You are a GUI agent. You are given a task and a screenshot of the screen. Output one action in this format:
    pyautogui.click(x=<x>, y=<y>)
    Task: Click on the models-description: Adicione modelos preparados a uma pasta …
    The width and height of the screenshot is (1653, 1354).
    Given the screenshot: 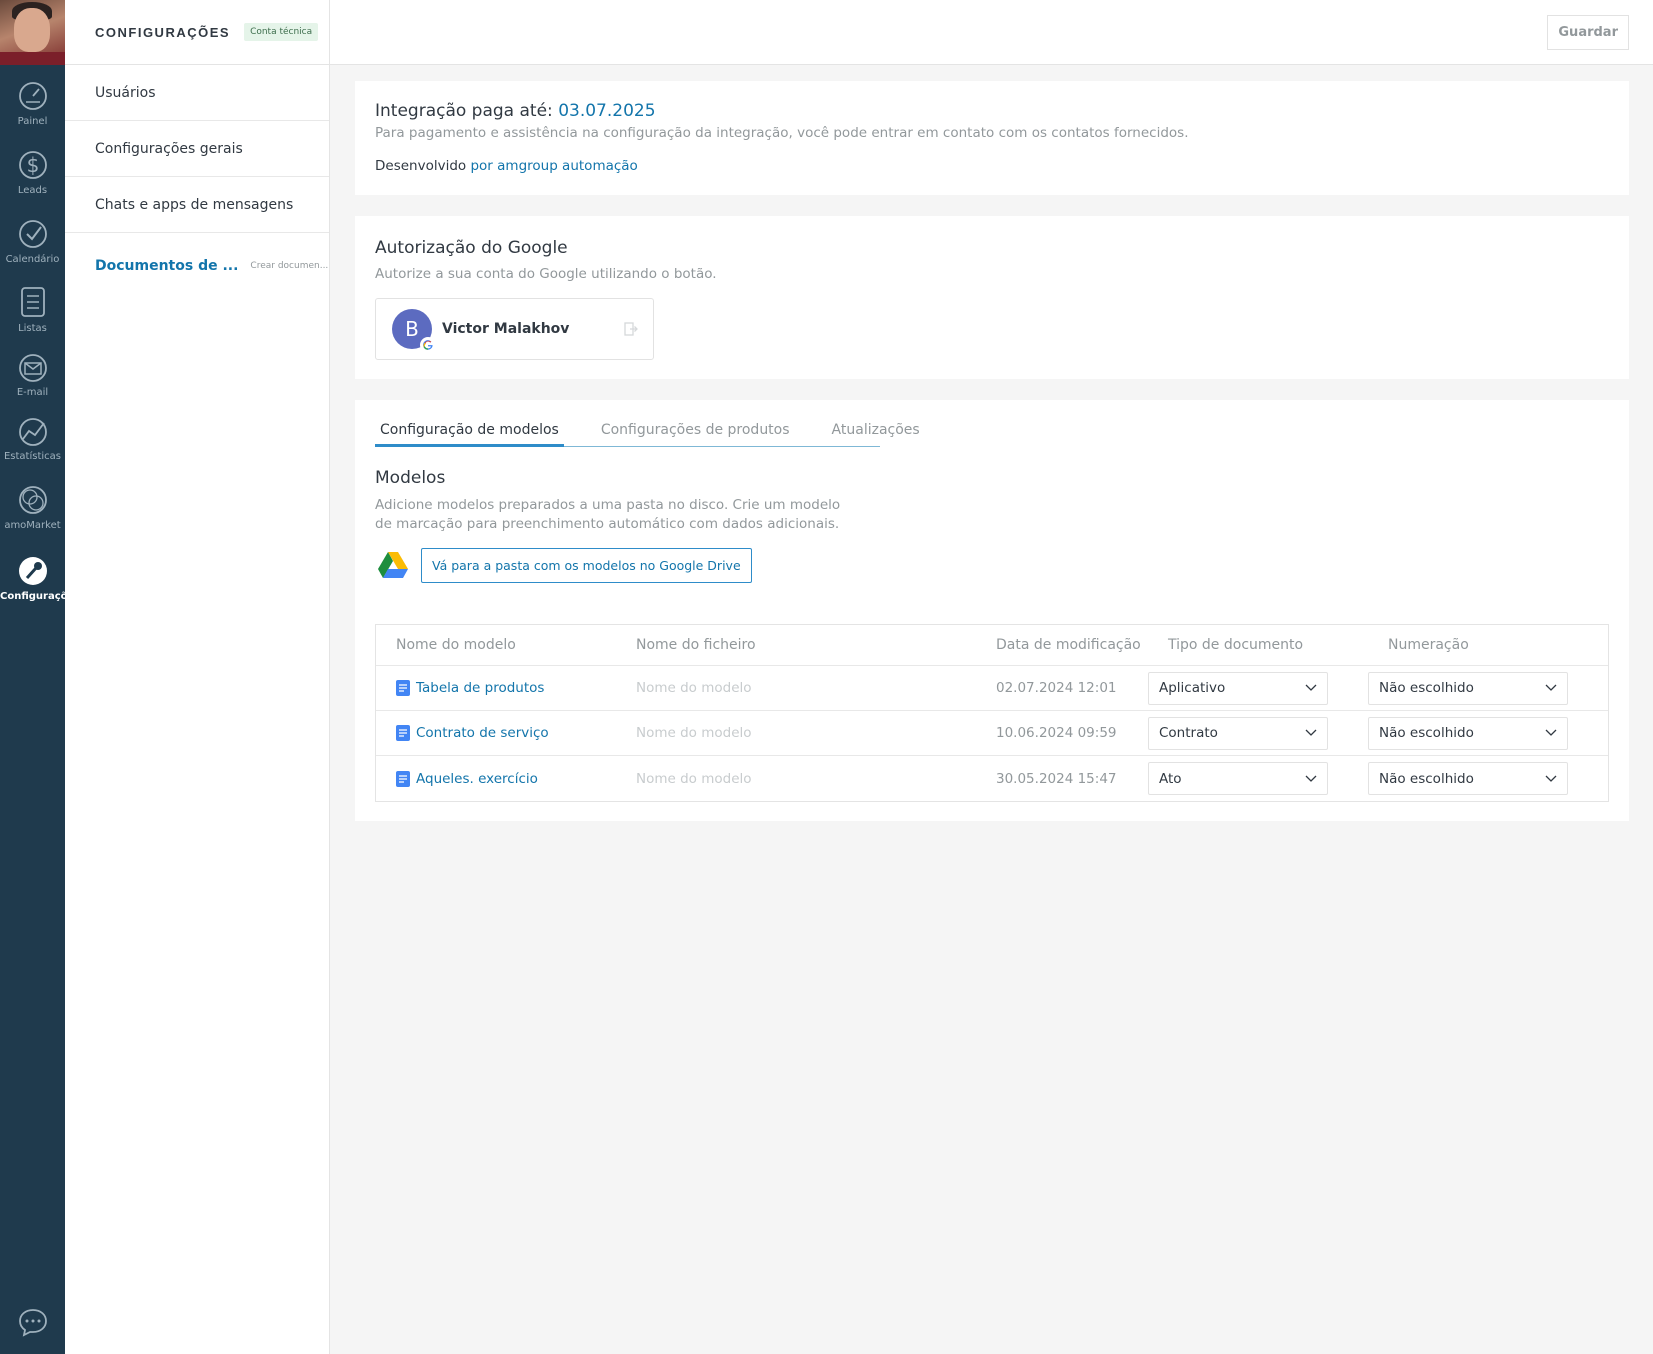 What is the action you would take?
    pyautogui.click(x=608, y=514)
    